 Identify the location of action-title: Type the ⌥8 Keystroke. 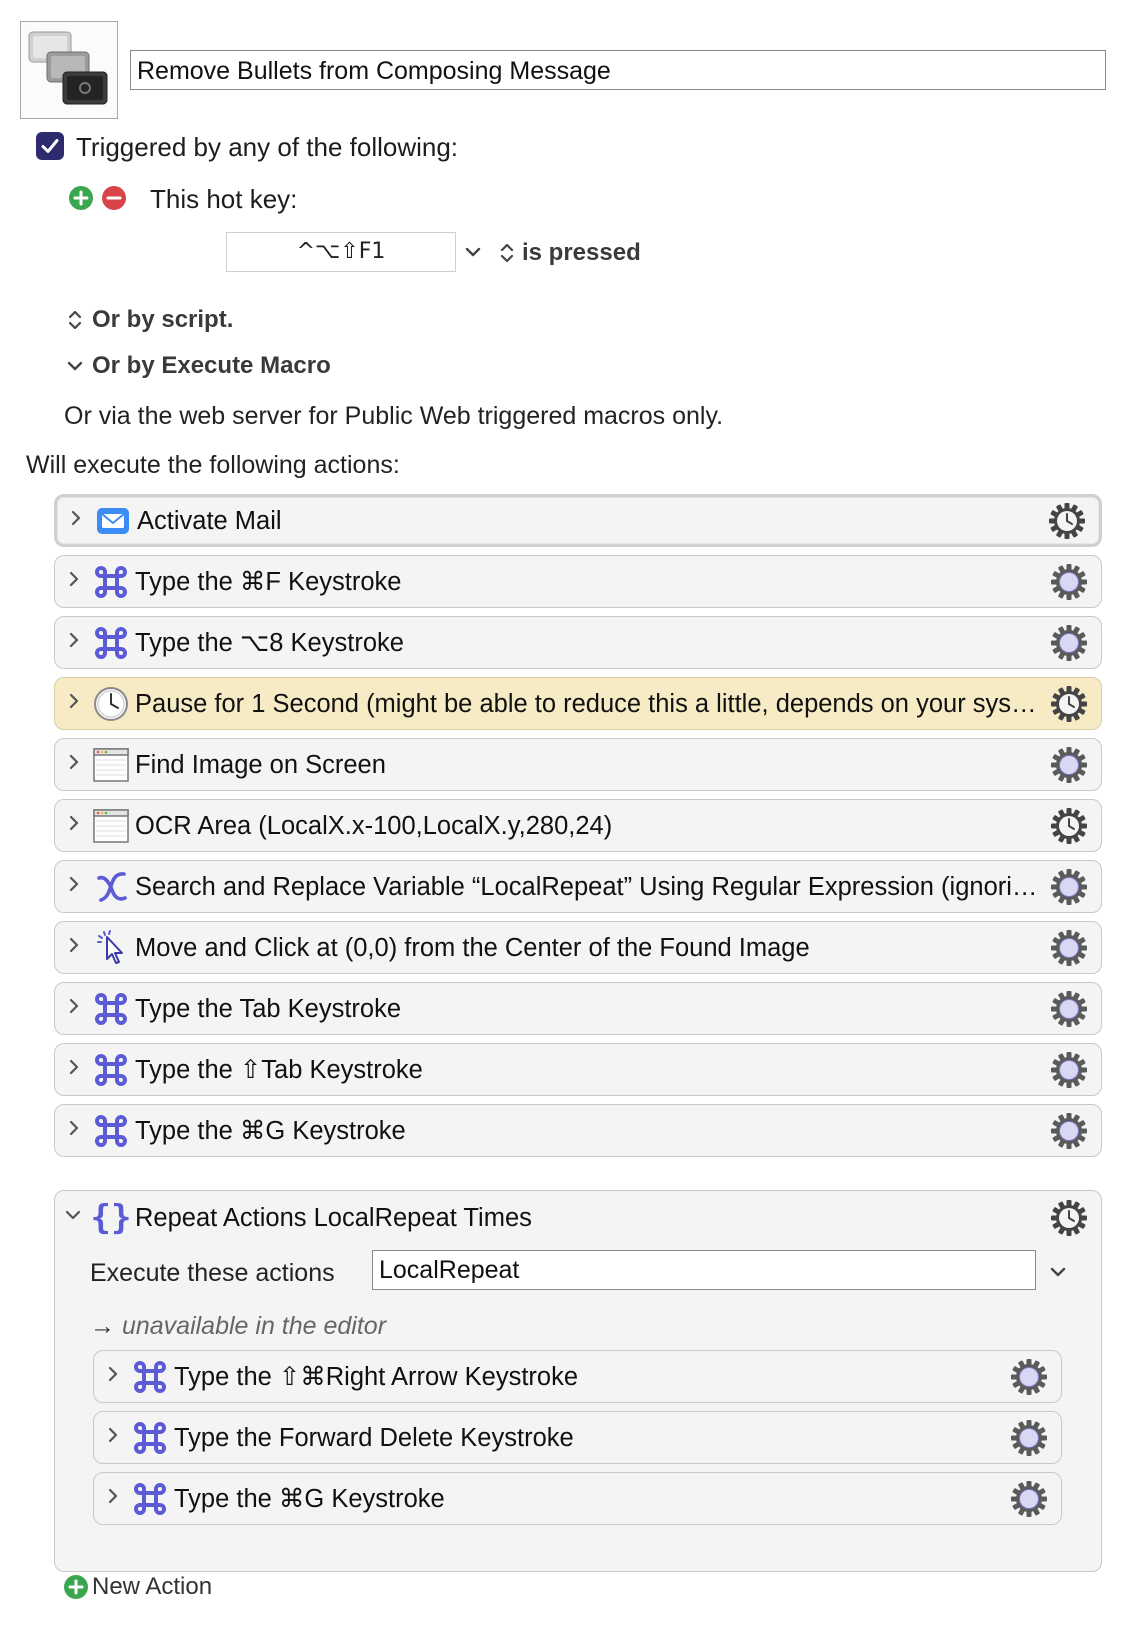
(269, 642).